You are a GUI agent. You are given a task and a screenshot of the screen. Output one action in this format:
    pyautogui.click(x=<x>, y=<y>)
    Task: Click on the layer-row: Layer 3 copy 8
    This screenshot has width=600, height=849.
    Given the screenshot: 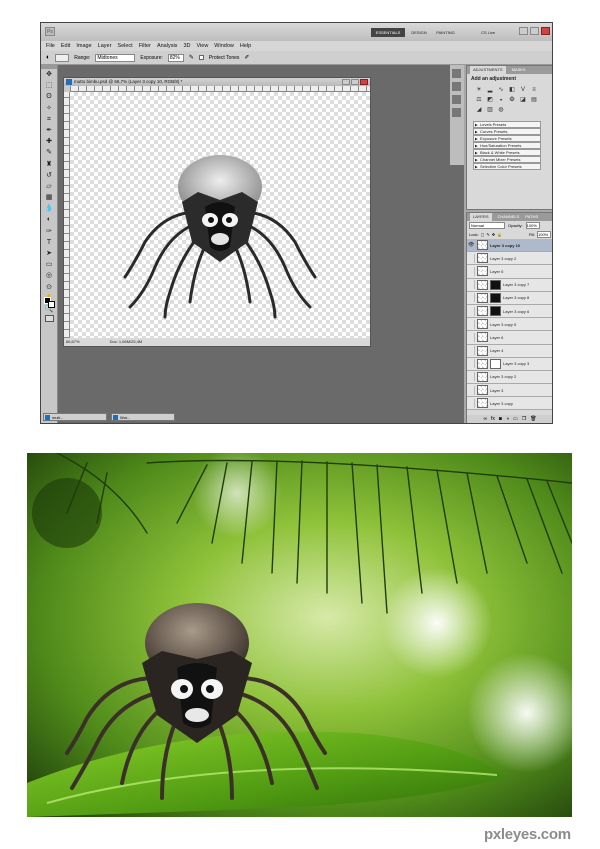 What is the action you would take?
    pyautogui.click(x=509, y=298)
    